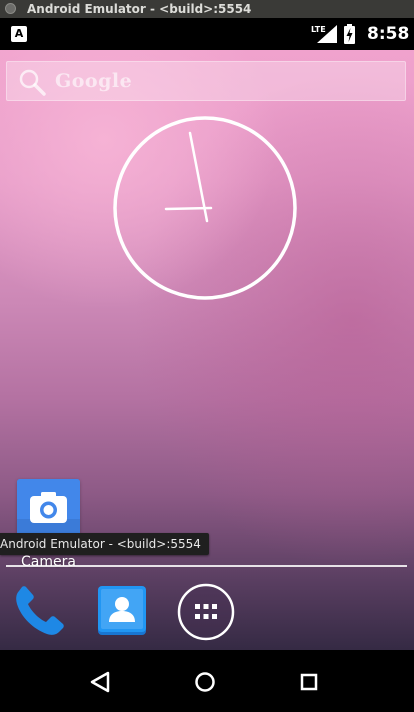  What do you see at coordinates (388, 34) in the screenshot?
I see `status-clock: 8:58` at bounding box center [388, 34].